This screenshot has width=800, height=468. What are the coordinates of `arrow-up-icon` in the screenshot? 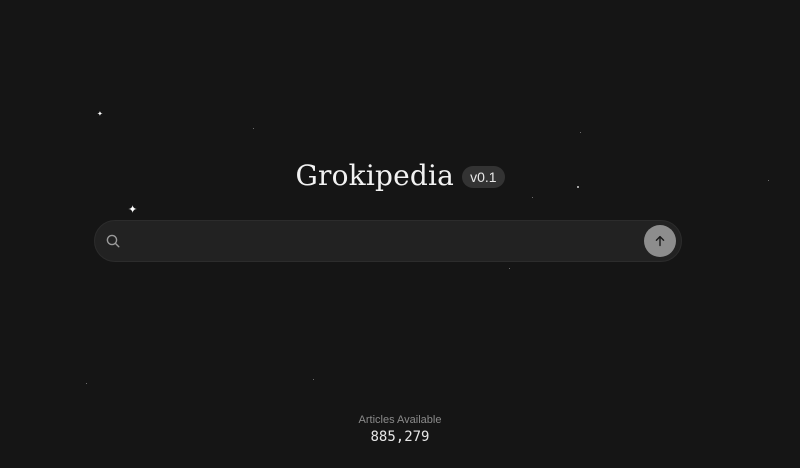 It's located at (660, 241).